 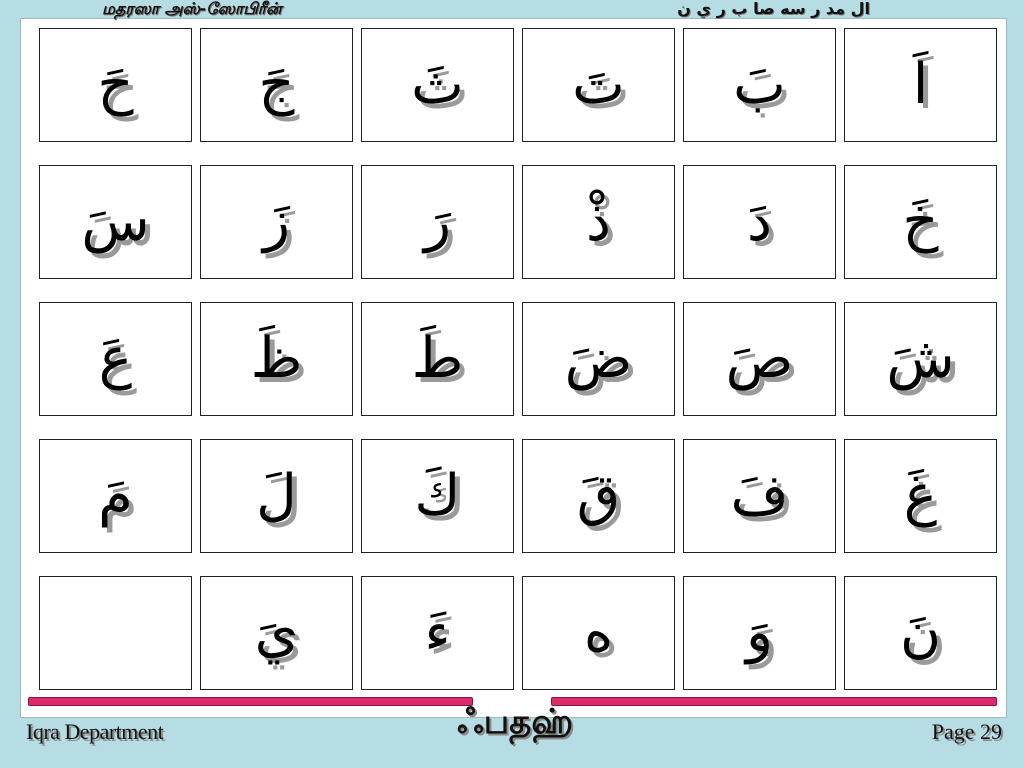 I want to click on letter-card: طَ, so click(x=437, y=359).